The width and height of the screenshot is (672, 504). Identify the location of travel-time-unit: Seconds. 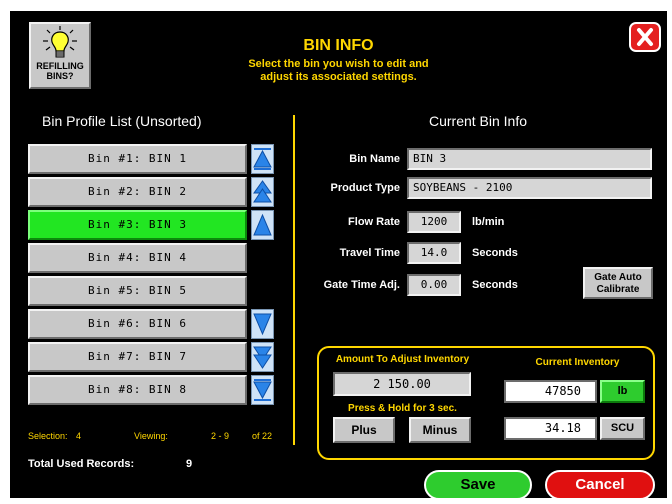
(495, 253).